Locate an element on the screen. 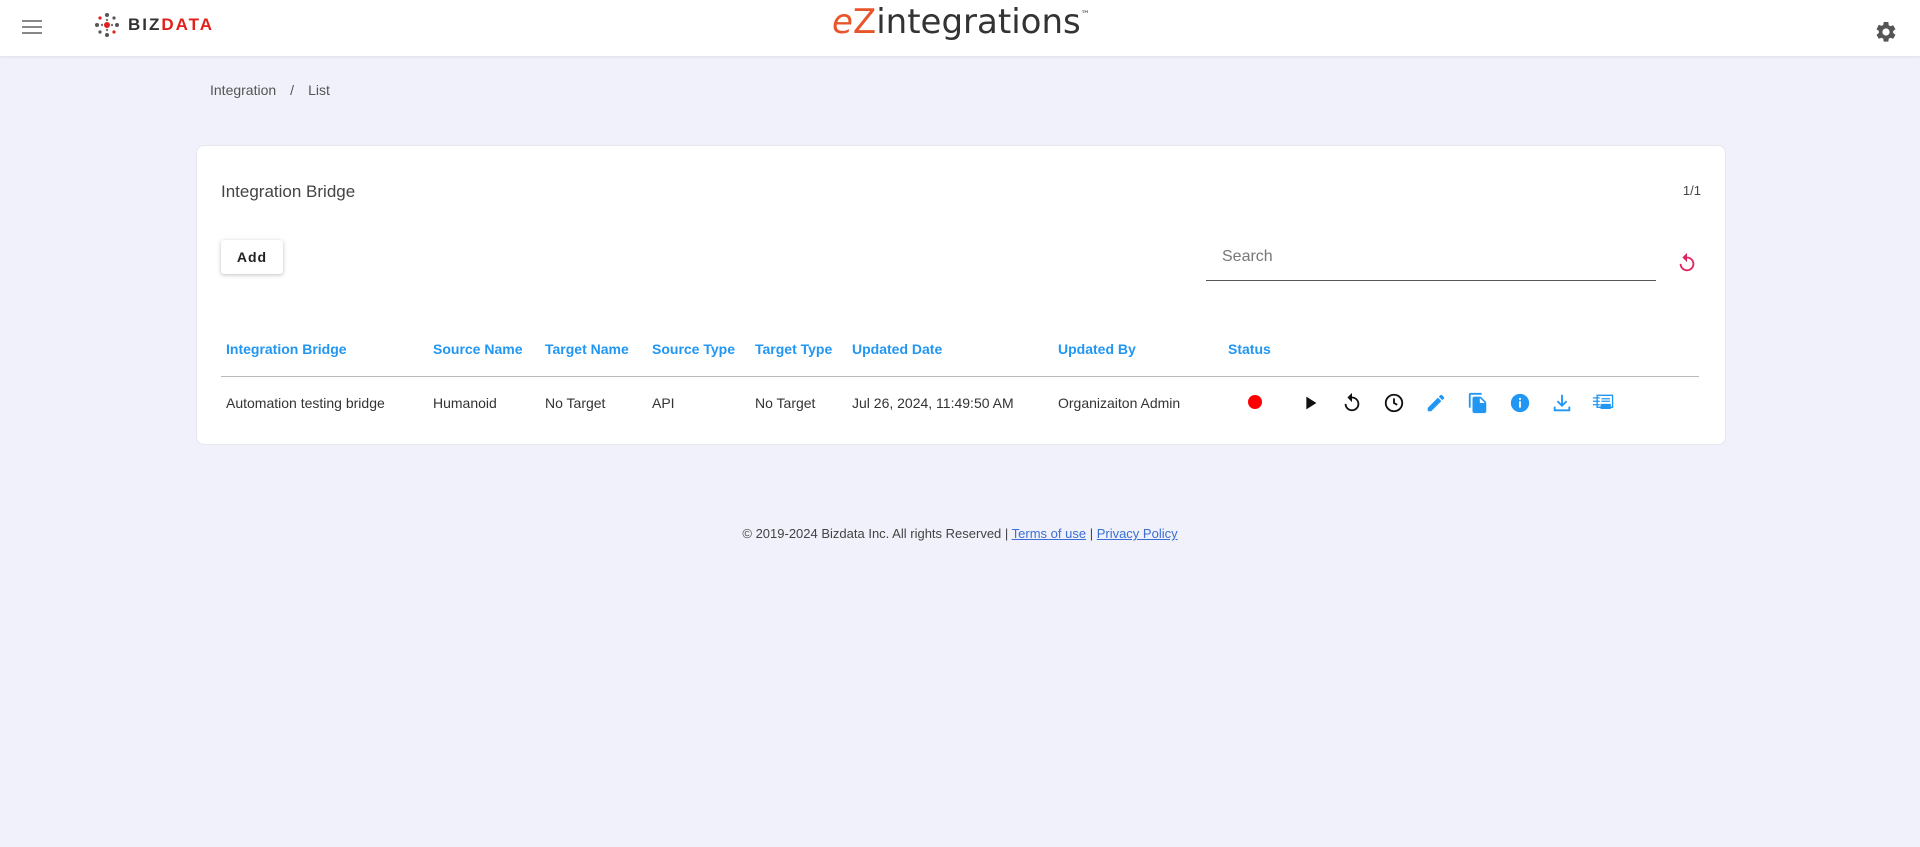 The image size is (1920, 847). top-bar: BIZDATA eZintegrations™ is located at coordinates (960, 28).